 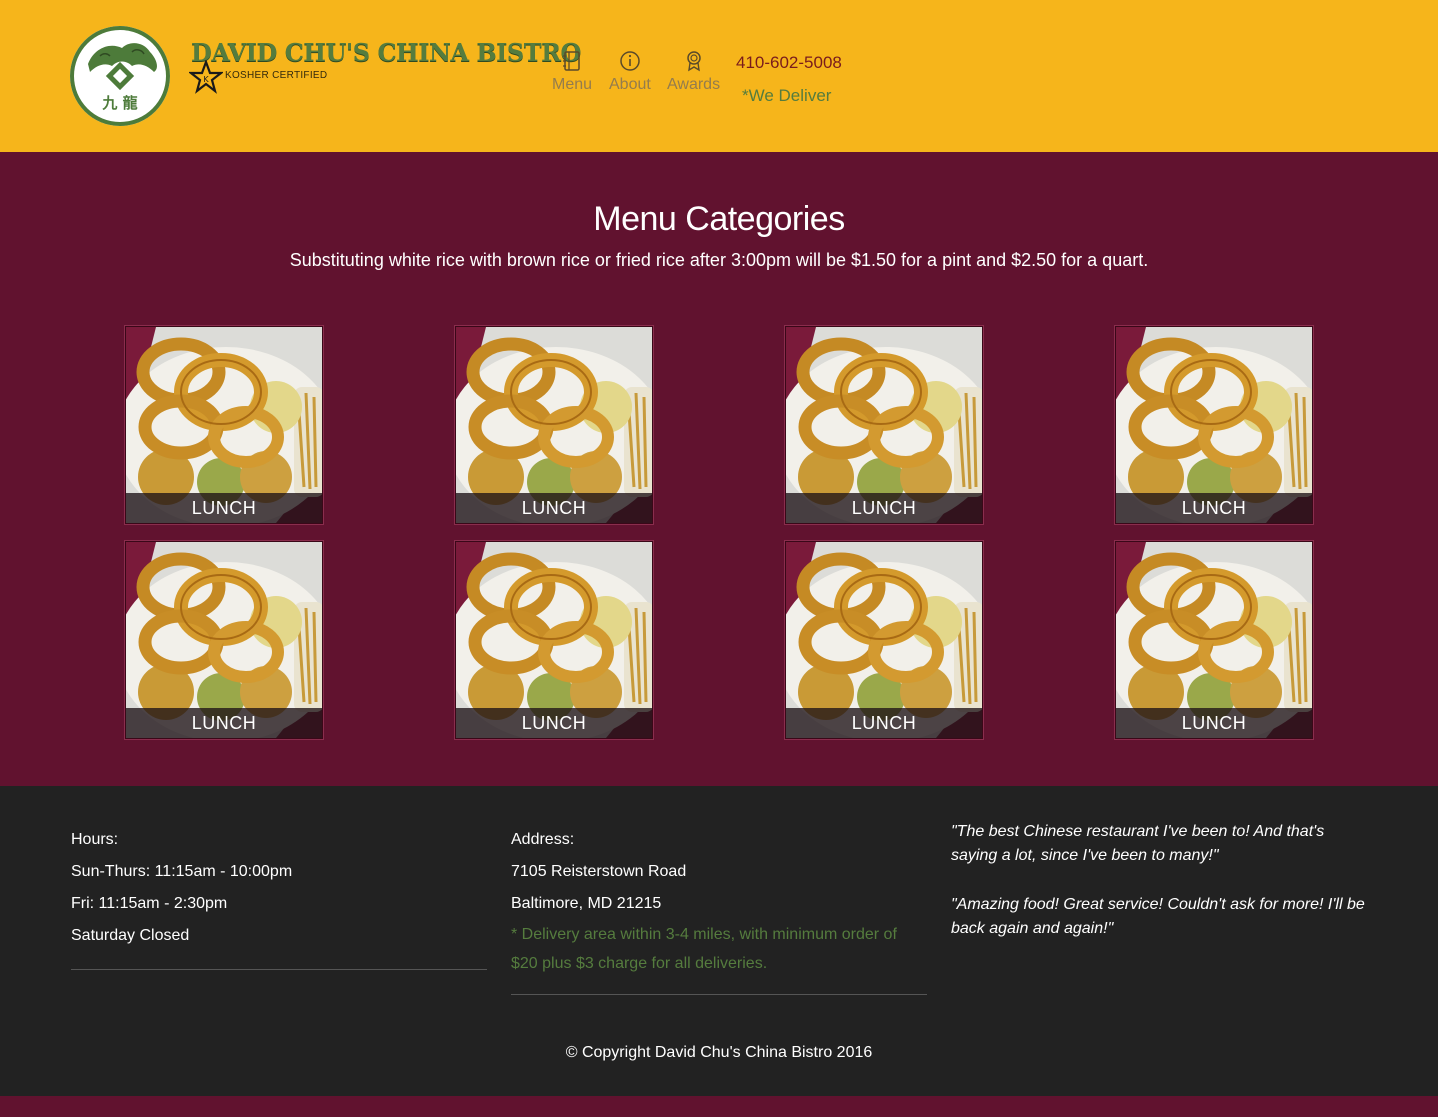 I want to click on dragon-logo-icon: 九 龍, so click(x=122, y=77).